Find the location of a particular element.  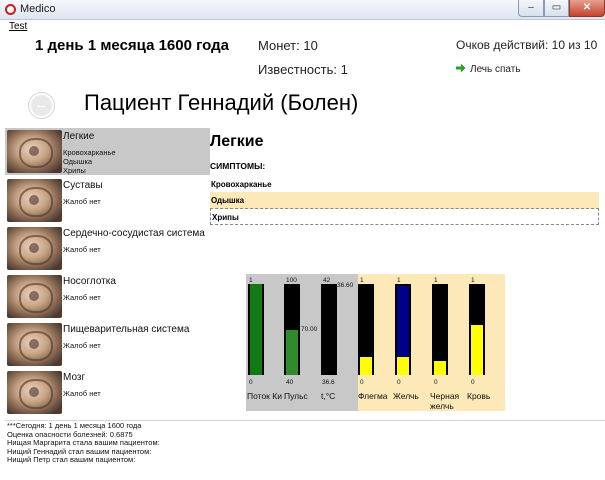

gauge-max: 42 is located at coordinates (327, 280).